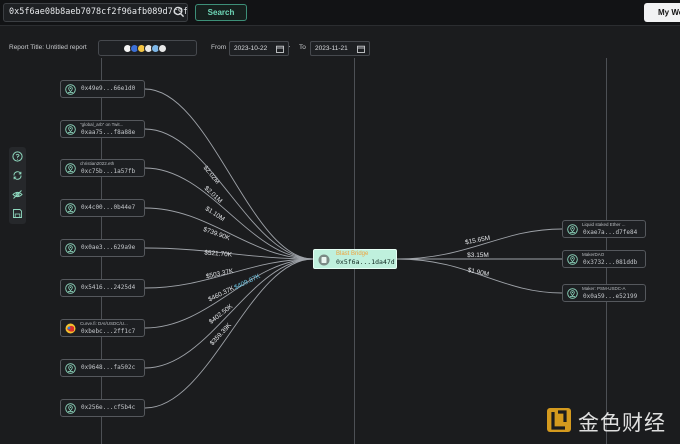  I want to click on address-node-out-1: Liquid staked Ether ... 0xae7a...d7fe84, so click(604, 229).